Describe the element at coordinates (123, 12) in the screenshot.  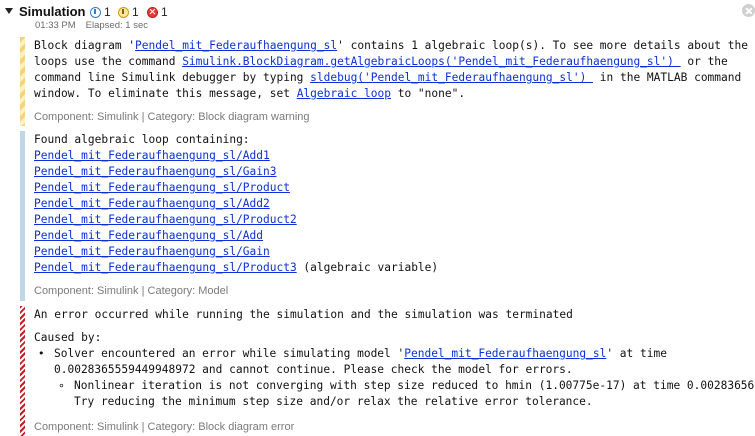
I see `warning-icon` at that location.